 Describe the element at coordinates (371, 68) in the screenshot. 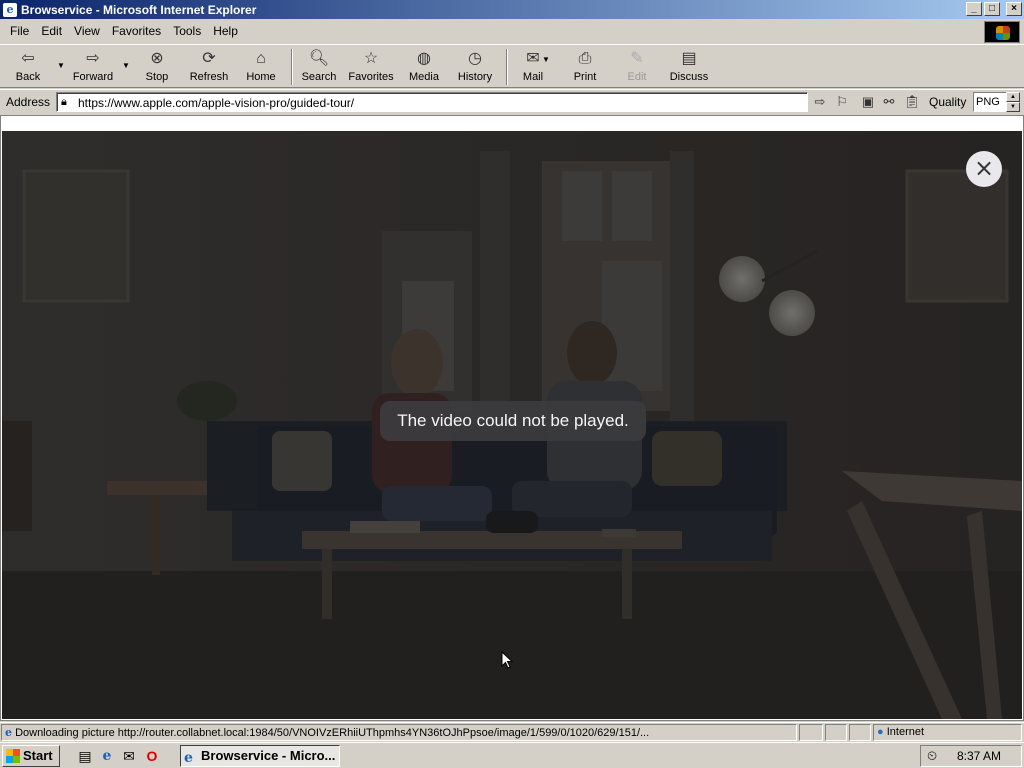

I see `favorites-button: ☆ Favorites` at that location.